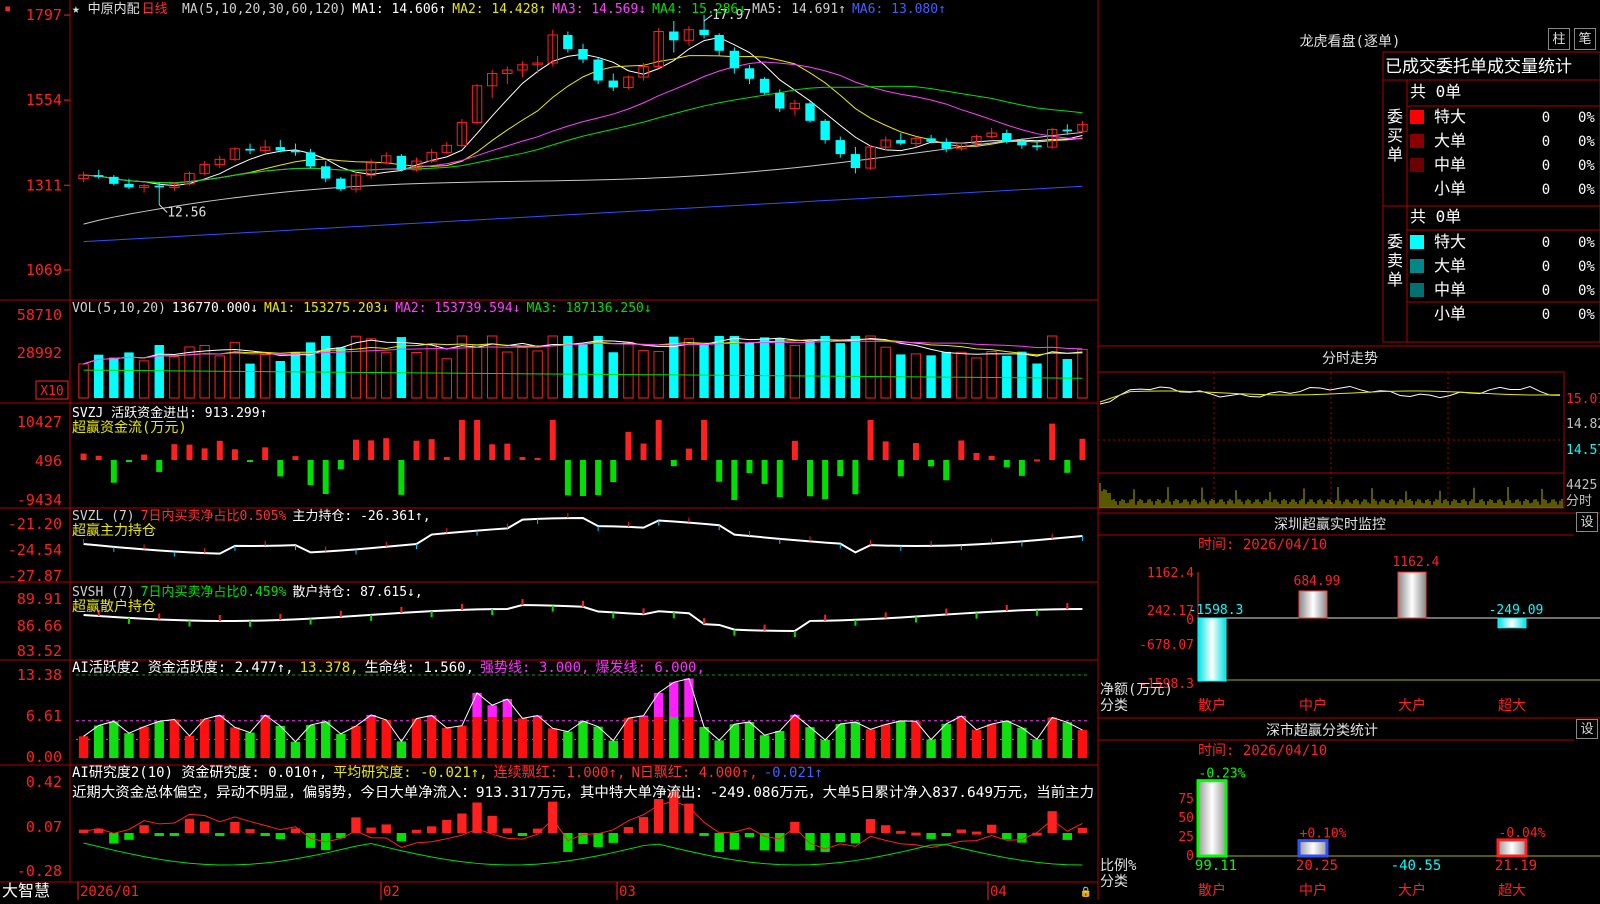 This screenshot has width=1600, height=904. I want to click on classify-category-label: 超大, so click(1512, 891).